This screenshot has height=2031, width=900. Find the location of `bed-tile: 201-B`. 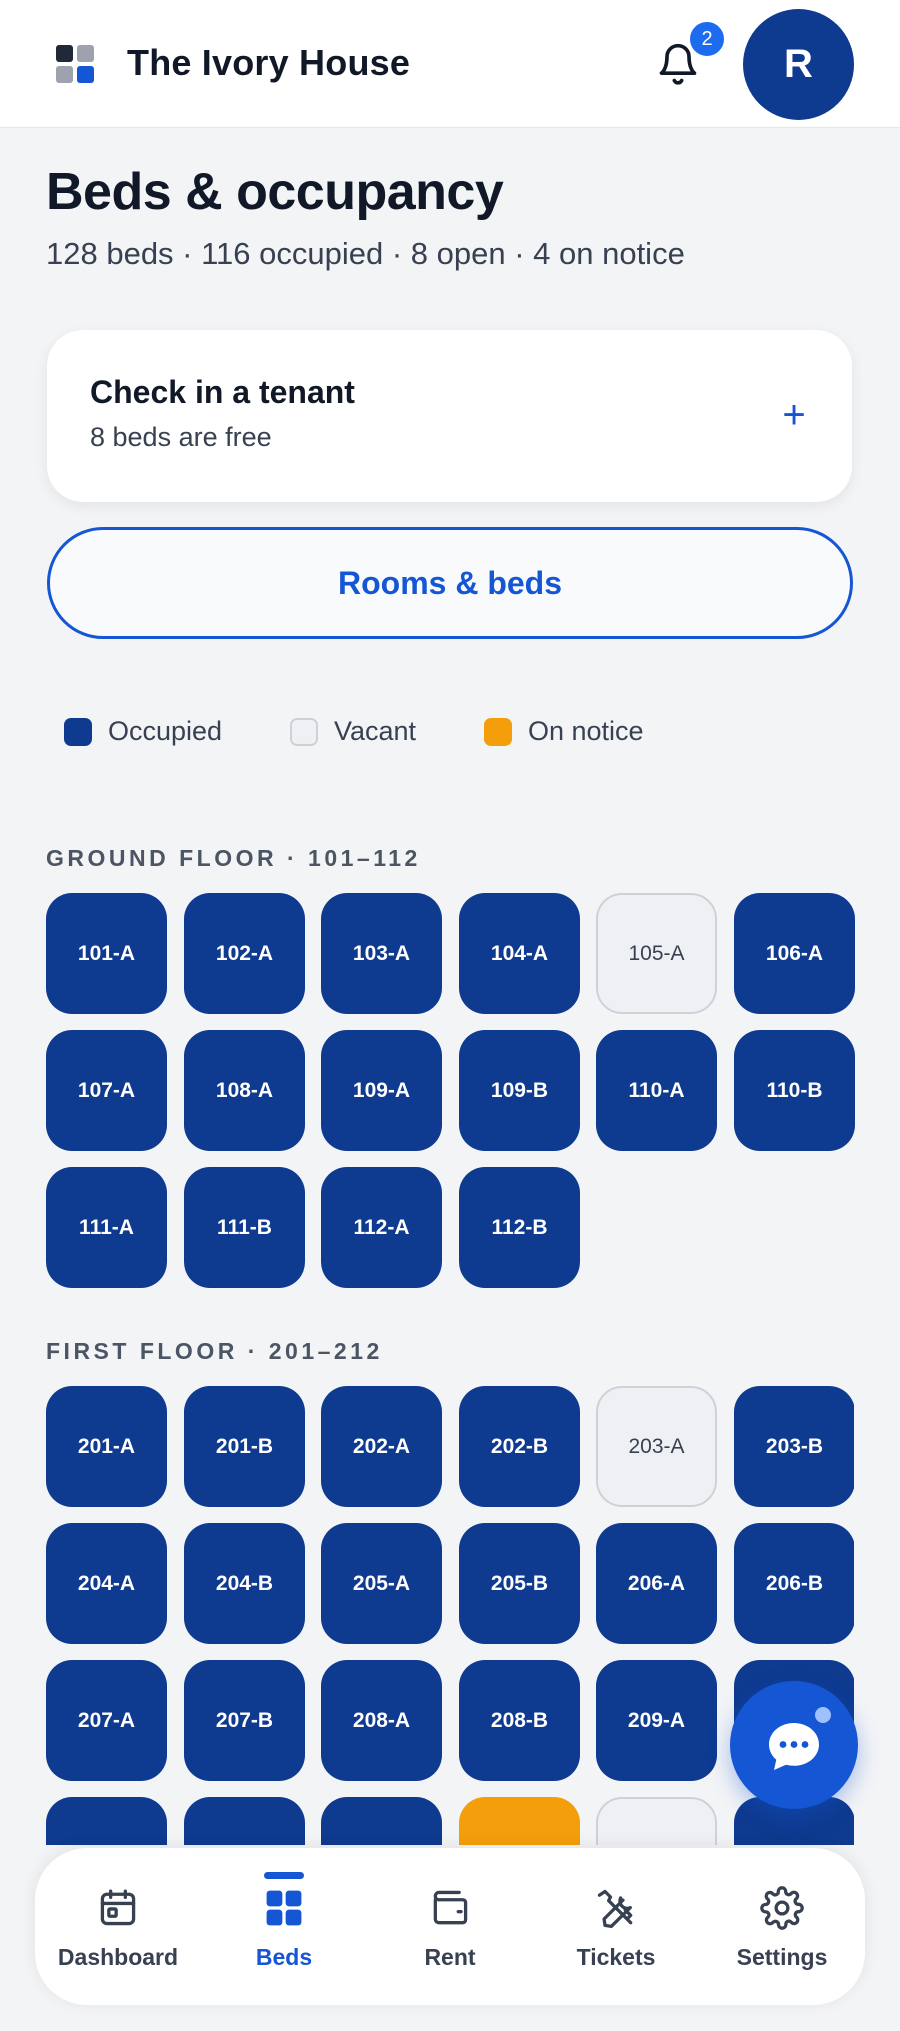

bed-tile: 201-B is located at coordinates (244, 1446).